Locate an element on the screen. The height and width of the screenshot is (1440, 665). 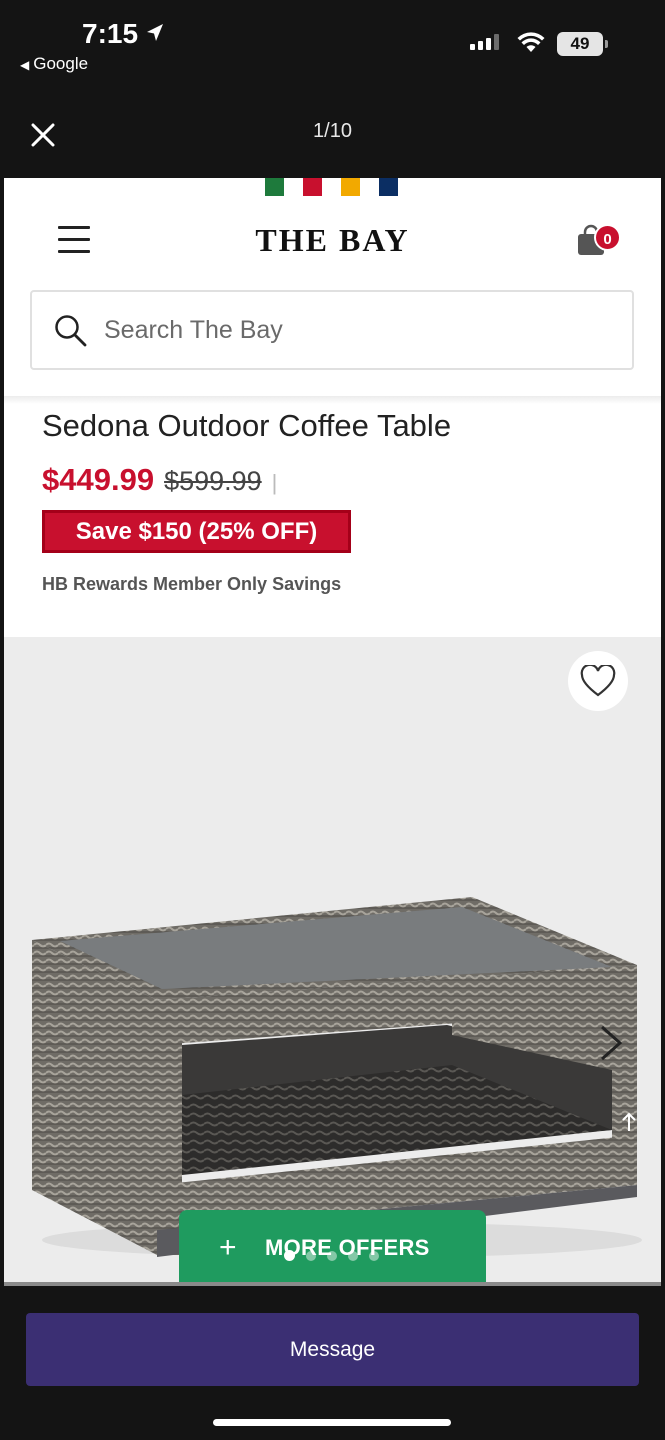
battery-tip is located at coordinates (606, 44).